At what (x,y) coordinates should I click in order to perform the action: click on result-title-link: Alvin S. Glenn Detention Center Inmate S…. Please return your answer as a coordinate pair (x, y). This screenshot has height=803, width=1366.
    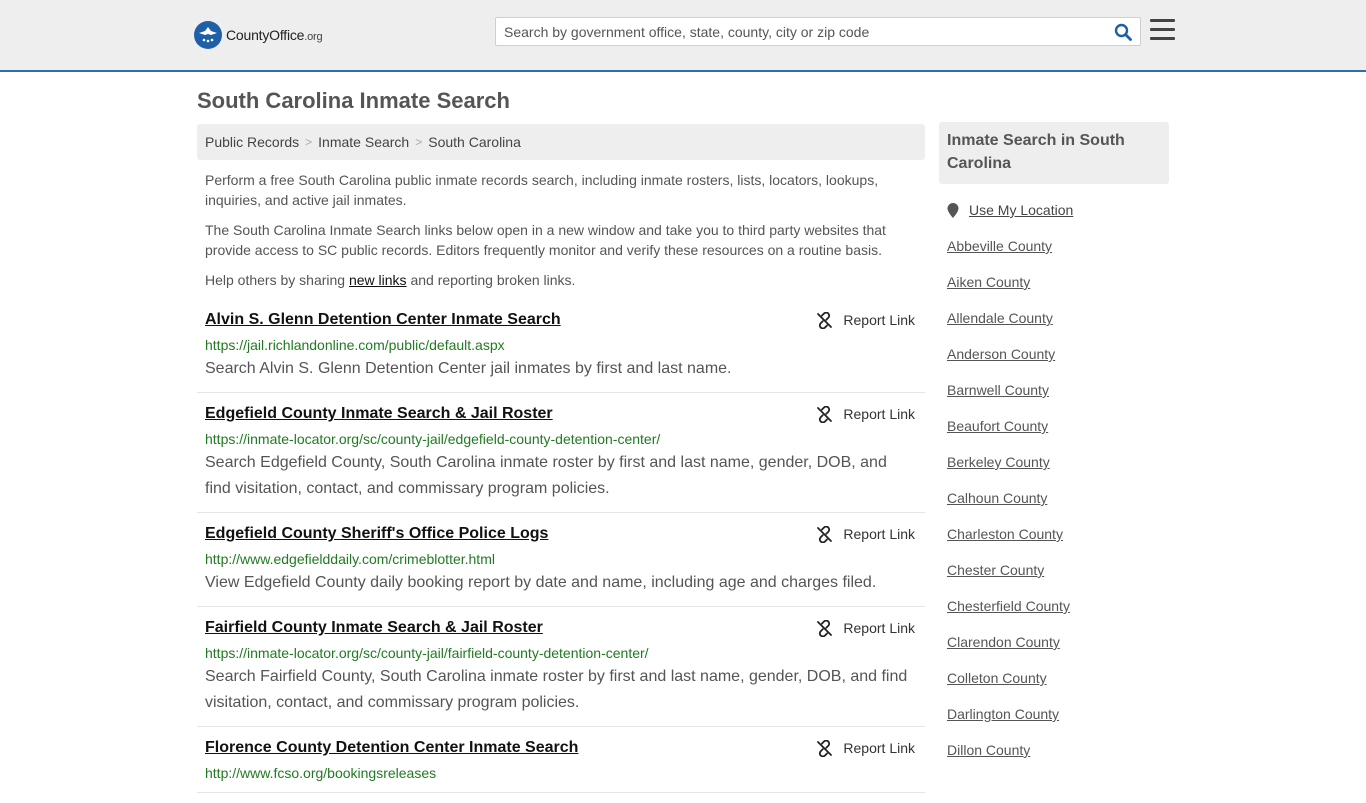
    Looking at the image, I should click on (383, 320).